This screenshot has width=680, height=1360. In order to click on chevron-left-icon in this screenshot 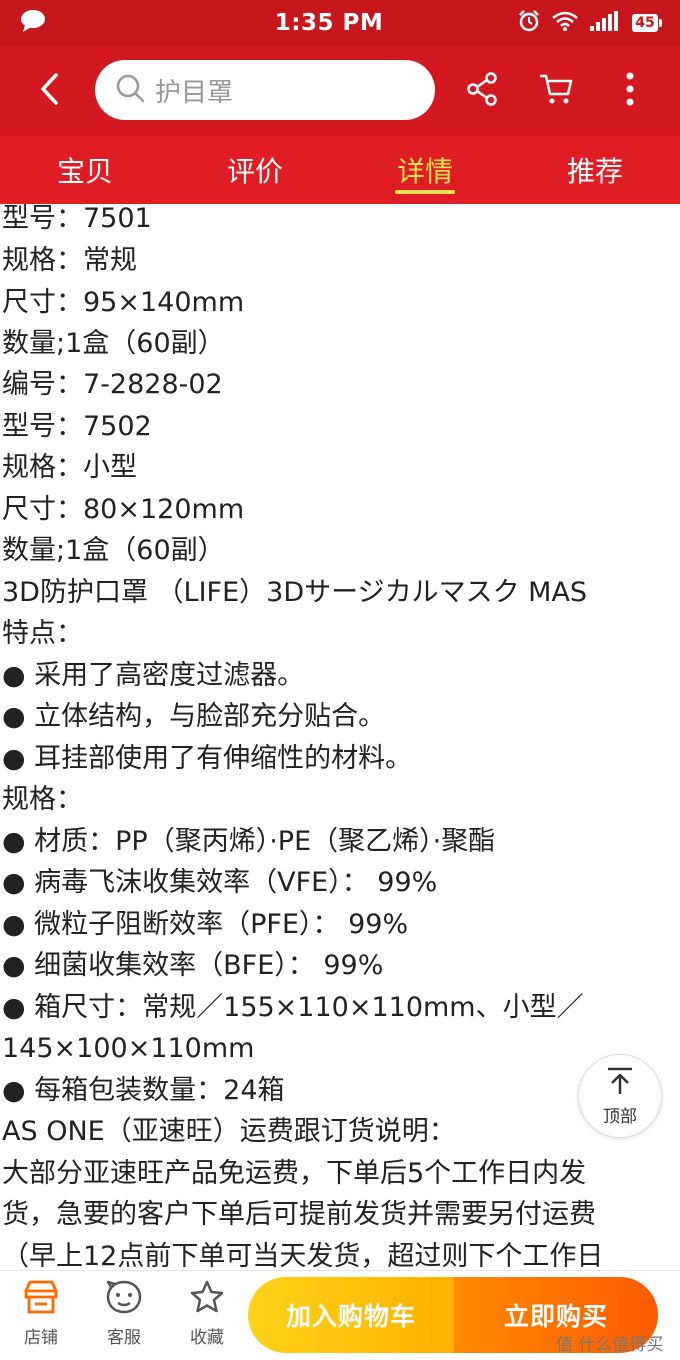, I will do `click(50, 91)`.